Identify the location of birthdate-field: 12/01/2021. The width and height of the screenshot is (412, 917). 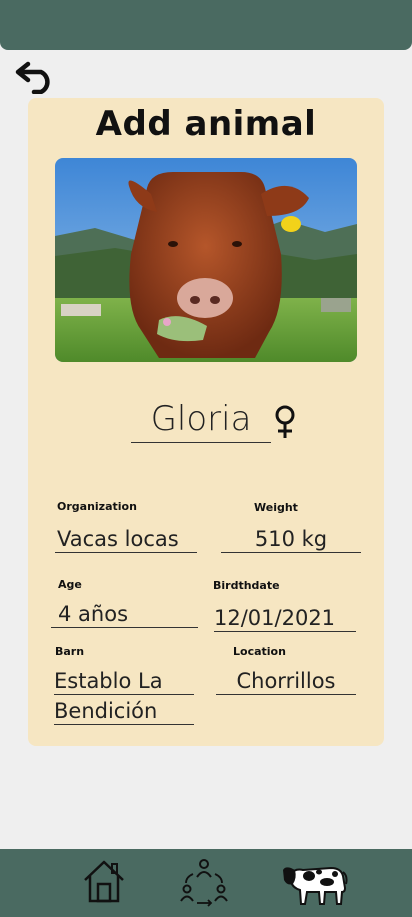
(285, 618).